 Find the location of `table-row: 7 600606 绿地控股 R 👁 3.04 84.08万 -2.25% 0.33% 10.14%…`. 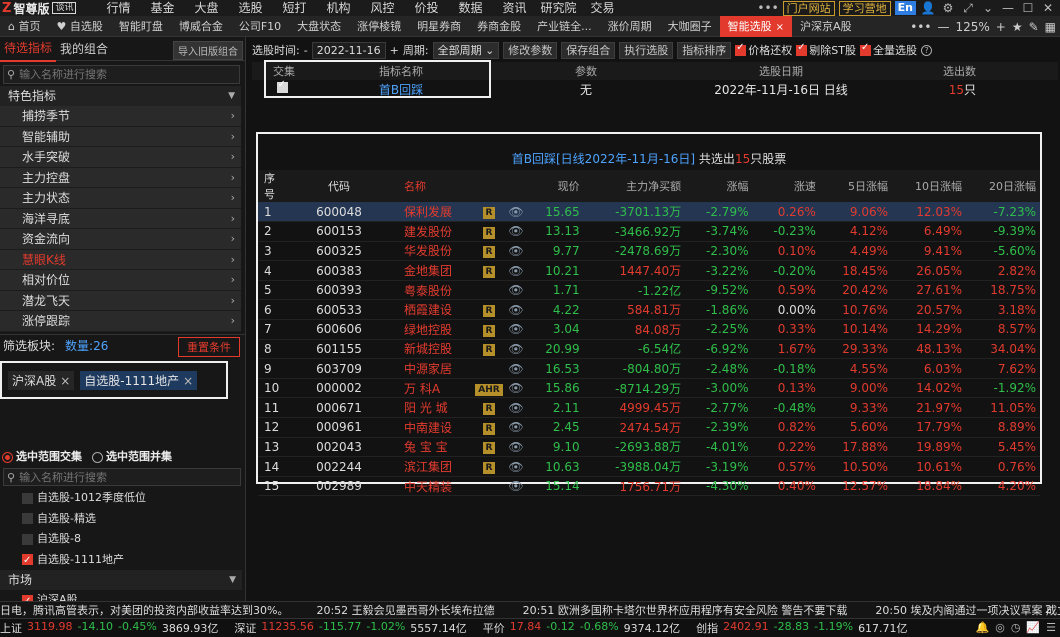

table-row: 7 600606 绿地控股 R 👁 3.04 84.08万 -2.25% 0.33% 10.14%… is located at coordinates (649, 329).